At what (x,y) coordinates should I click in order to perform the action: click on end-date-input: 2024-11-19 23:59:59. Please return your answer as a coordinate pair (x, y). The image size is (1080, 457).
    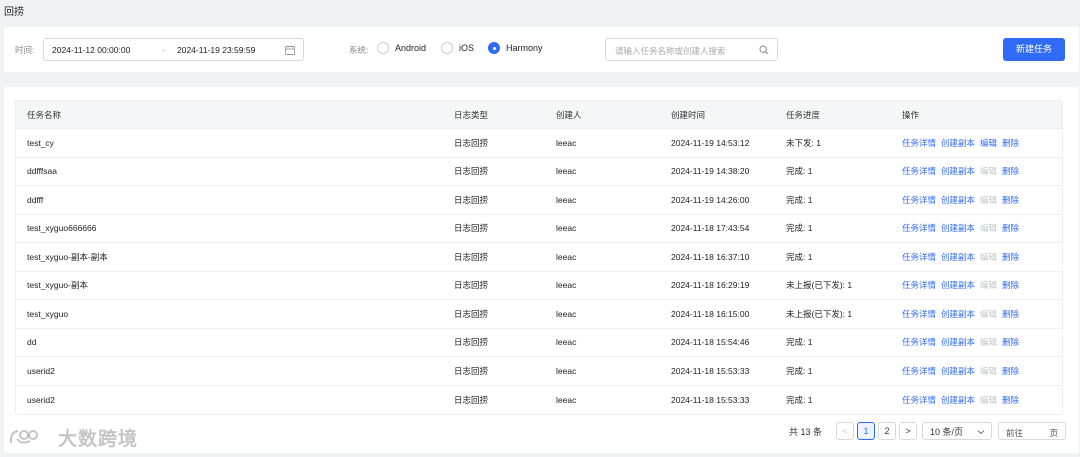
    Looking at the image, I should click on (216, 50).